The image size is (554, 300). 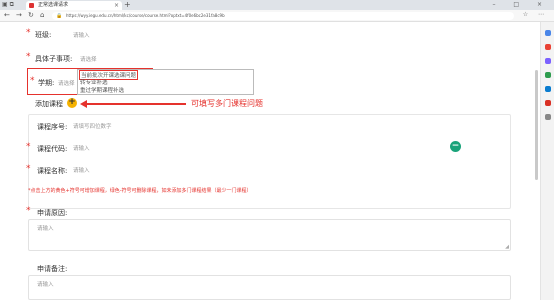 What do you see at coordinates (52, 269) in the screenshot?
I see `remark-label: 申请备注:` at bounding box center [52, 269].